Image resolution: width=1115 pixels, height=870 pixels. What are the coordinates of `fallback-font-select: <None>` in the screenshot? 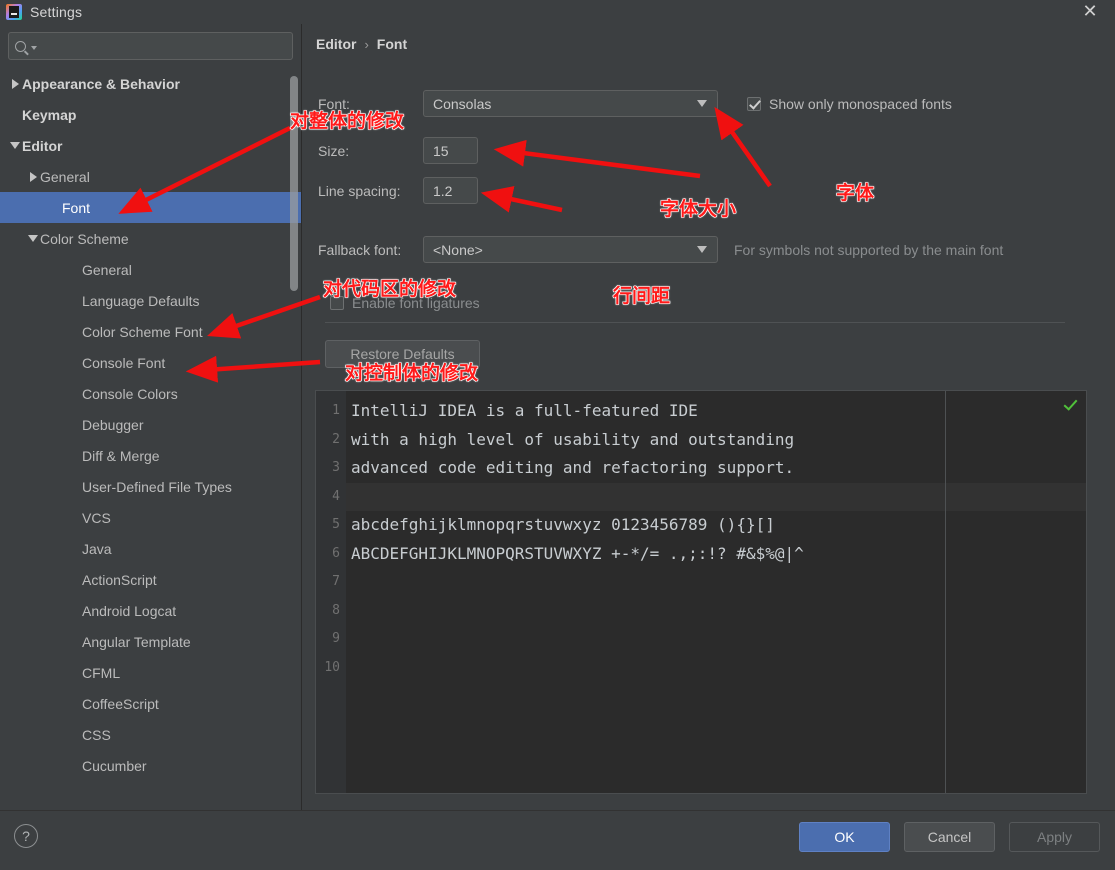 It's located at (570, 249).